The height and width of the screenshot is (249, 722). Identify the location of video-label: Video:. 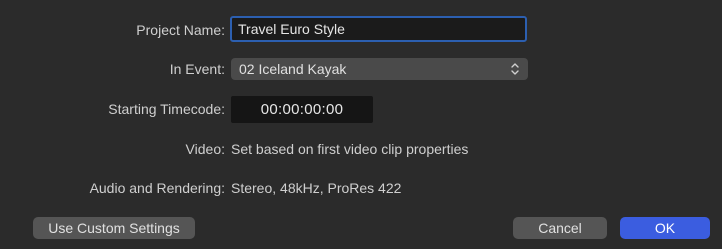
(205, 149).